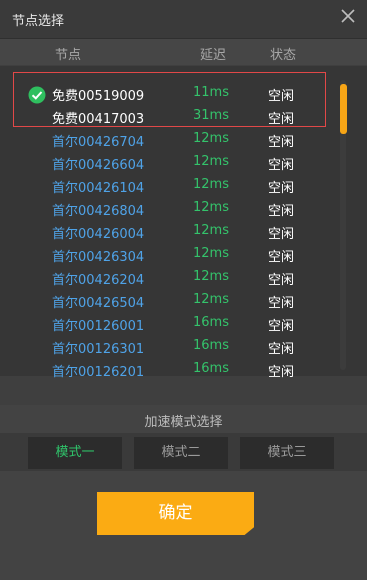 This screenshot has height=580, width=367. Describe the element at coordinates (98, 119) in the screenshot. I see `node-name: 免费00417003` at that location.